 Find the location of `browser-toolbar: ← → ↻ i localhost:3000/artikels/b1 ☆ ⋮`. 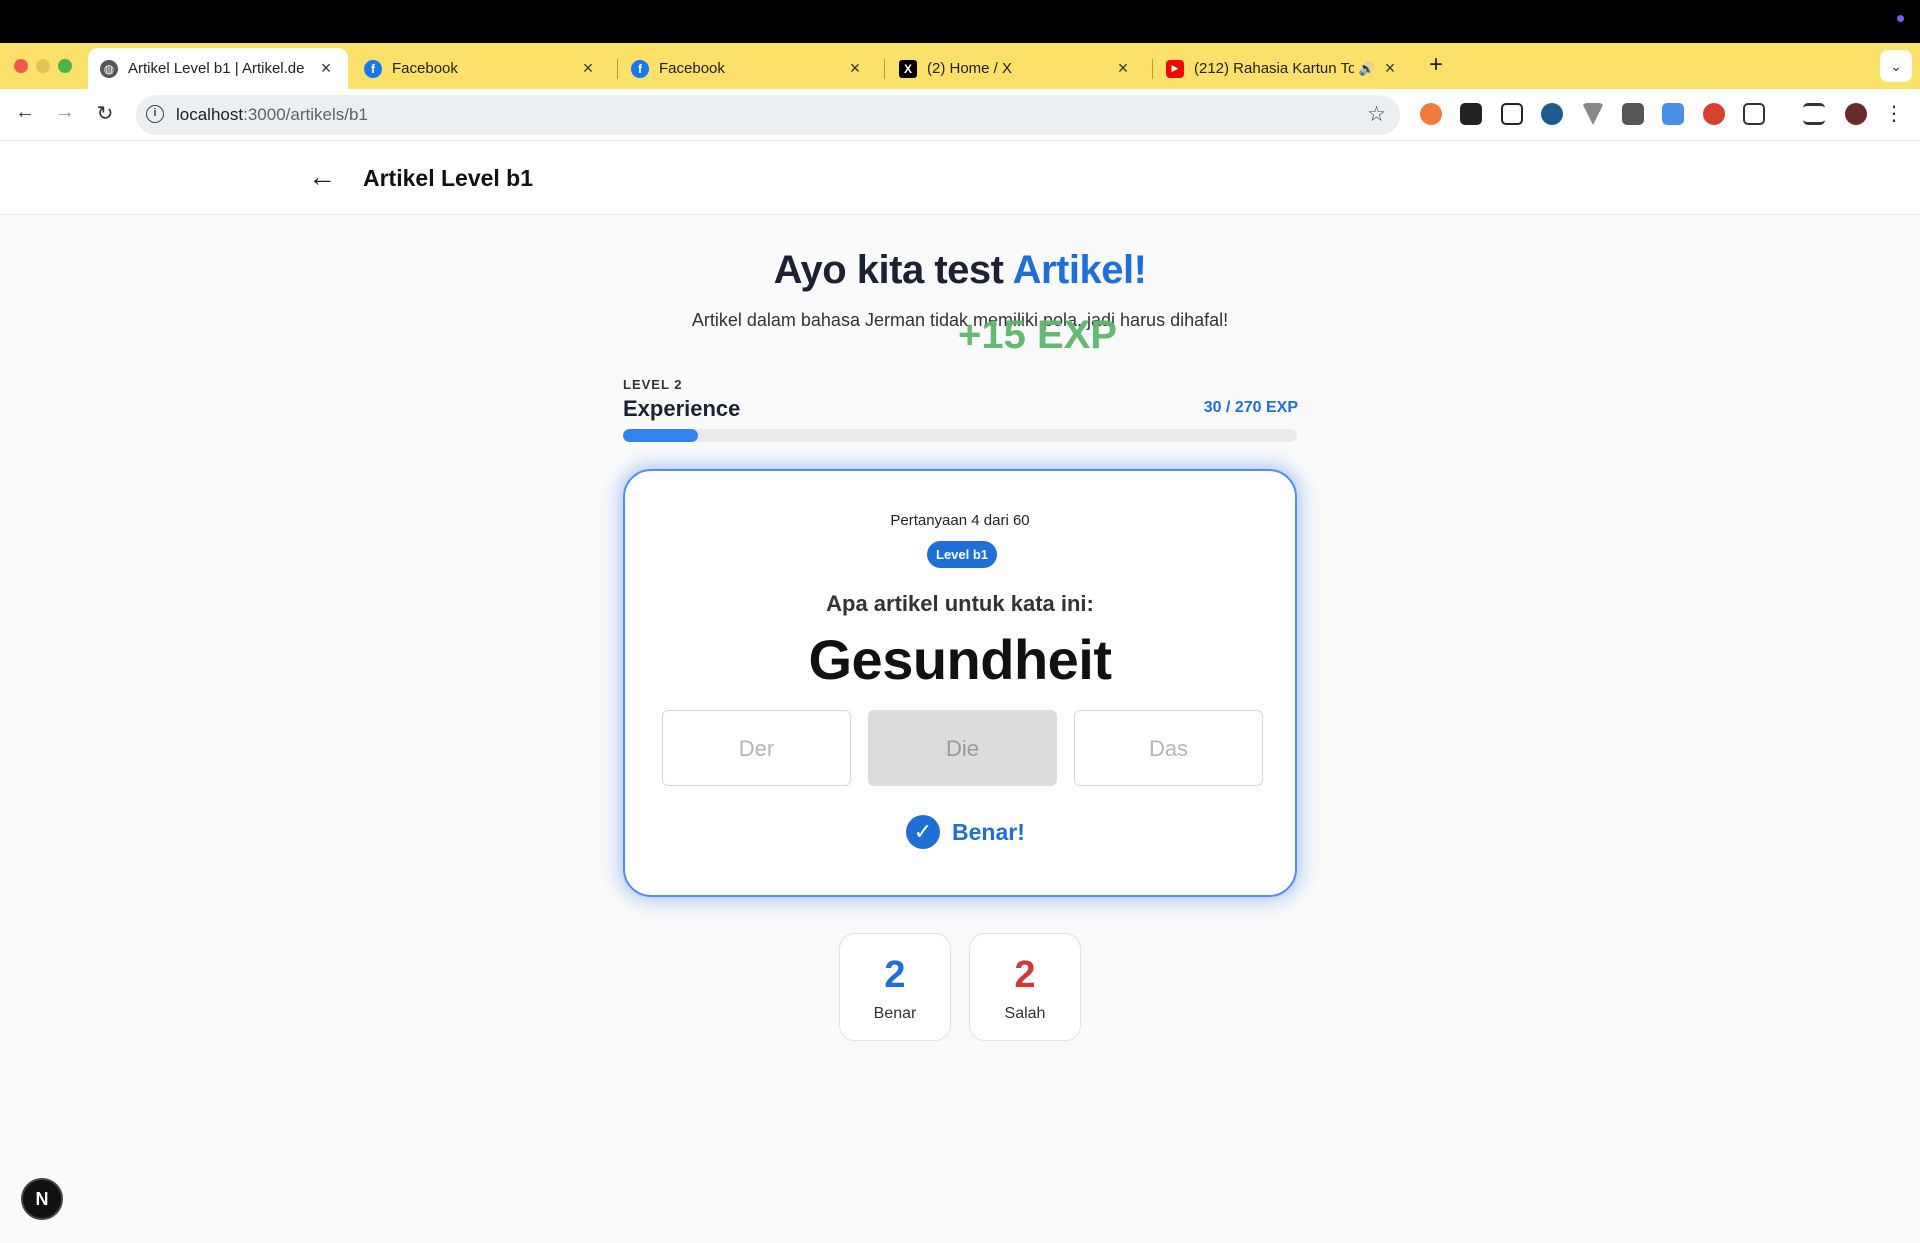

browser-toolbar: ← → ↻ i localhost:3000/artikels/b1 ☆ ⋮ is located at coordinates (960, 115).